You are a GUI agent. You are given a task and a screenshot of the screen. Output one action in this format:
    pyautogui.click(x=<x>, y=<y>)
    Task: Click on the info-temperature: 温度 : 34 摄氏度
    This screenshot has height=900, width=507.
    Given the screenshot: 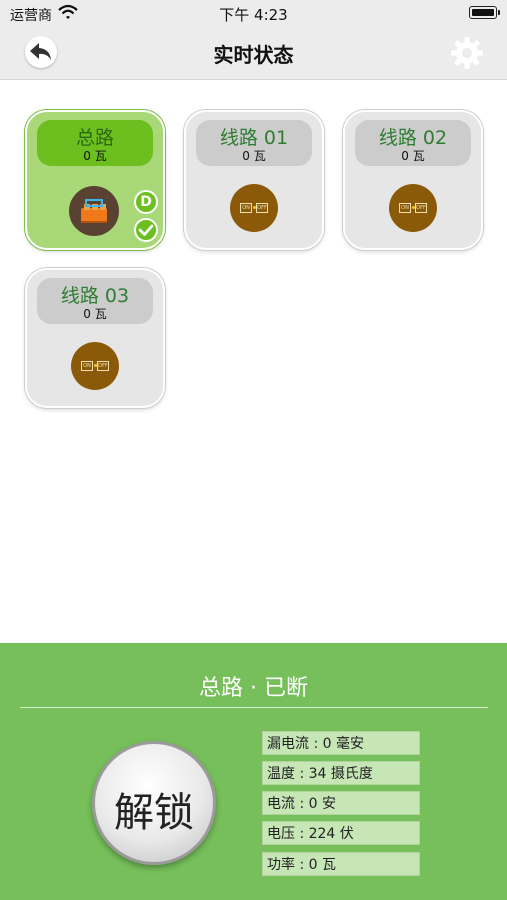 What is the action you would take?
    pyautogui.click(x=341, y=773)
    